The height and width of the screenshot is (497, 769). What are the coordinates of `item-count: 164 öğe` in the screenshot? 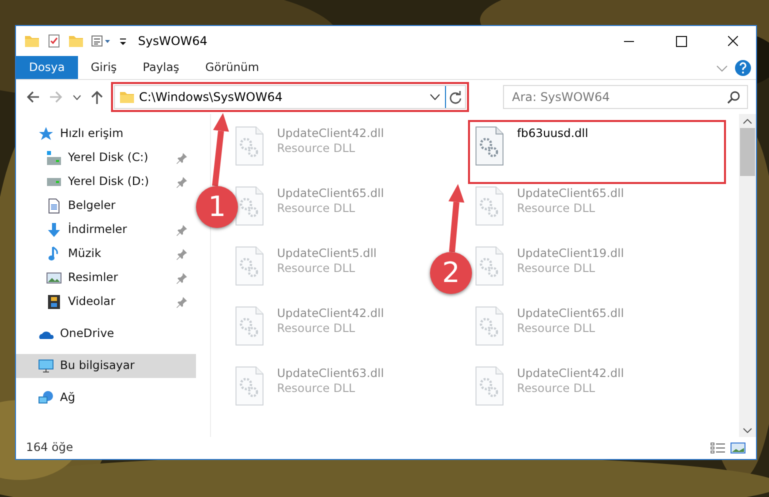 It's located at (50, 447).